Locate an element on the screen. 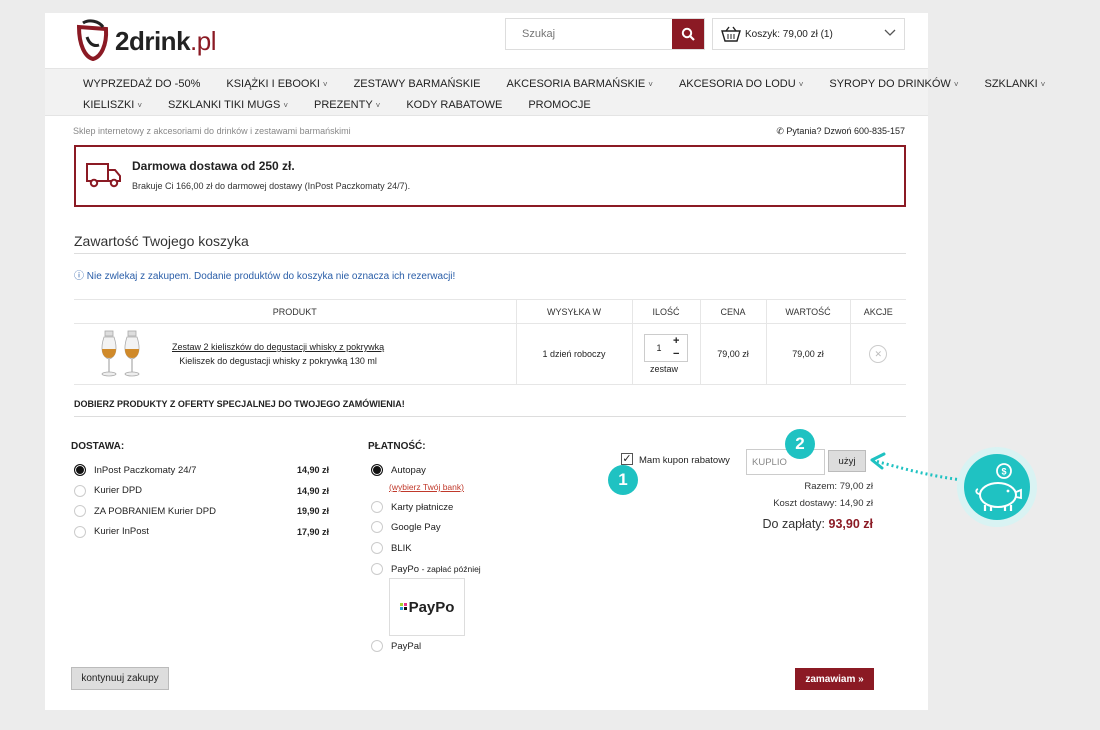 Image resolution: width=1100 pixels, height=730 pixels. product-thumbnail is located at coordinates (121, 354).